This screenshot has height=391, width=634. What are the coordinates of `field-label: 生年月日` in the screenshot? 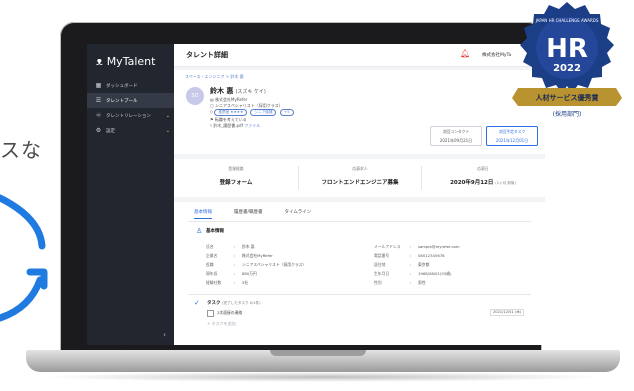 It's located at (382, 273).